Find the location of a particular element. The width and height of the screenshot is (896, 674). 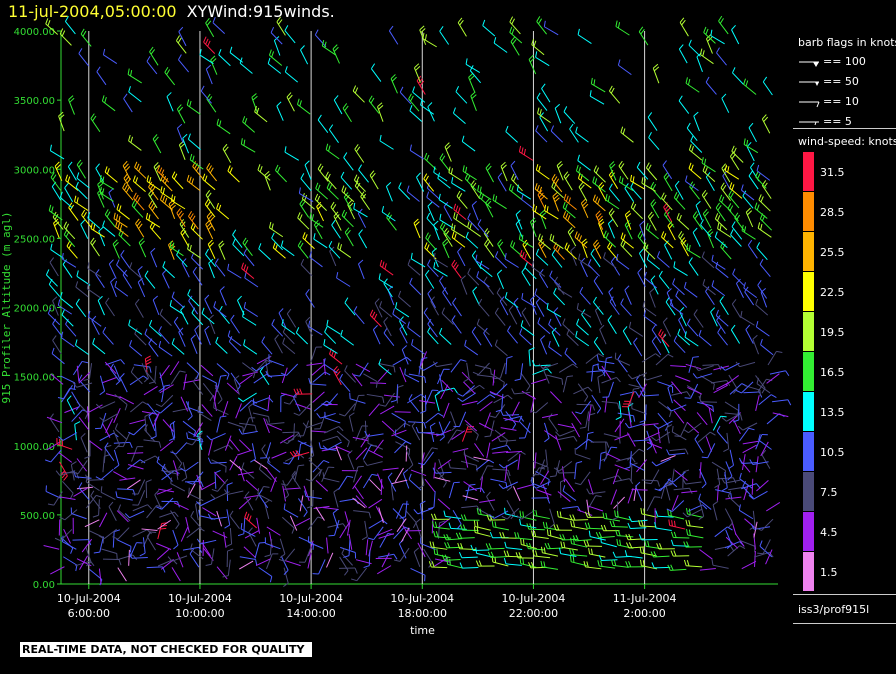

speed-legend-entry: 7.5 is located at coordinates (847, 492).